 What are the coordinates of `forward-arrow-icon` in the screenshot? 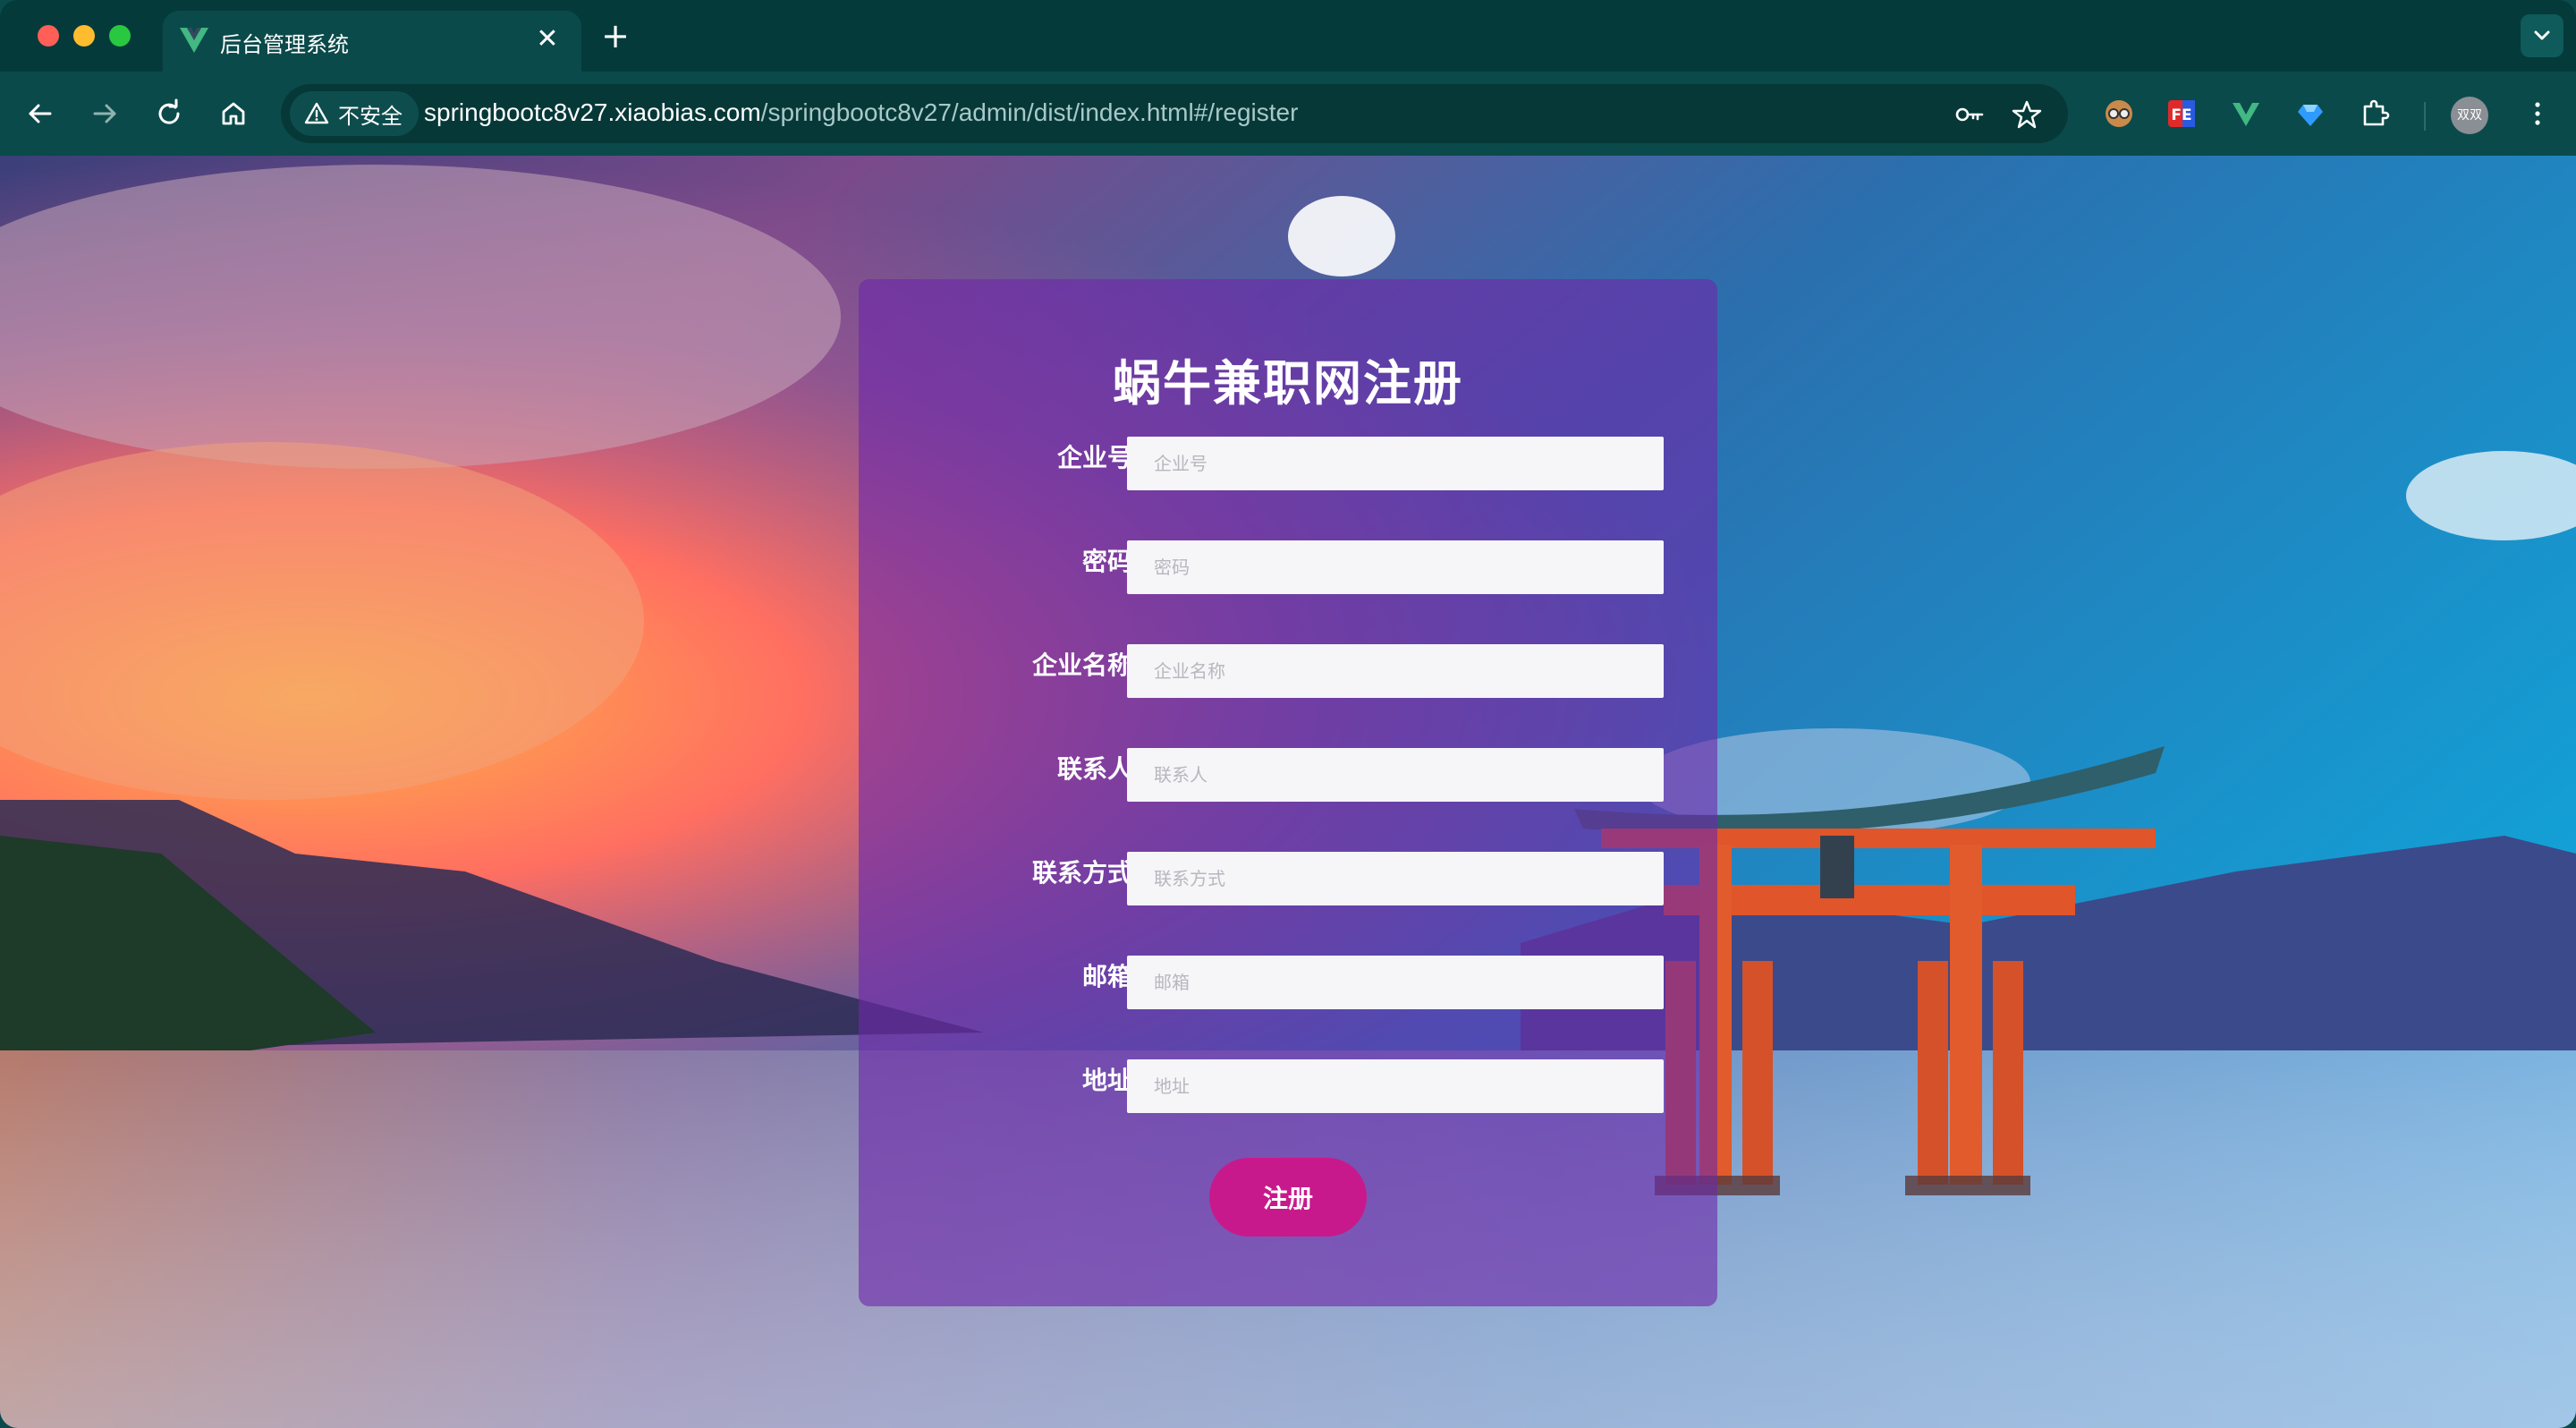 It's located at (104, 113).